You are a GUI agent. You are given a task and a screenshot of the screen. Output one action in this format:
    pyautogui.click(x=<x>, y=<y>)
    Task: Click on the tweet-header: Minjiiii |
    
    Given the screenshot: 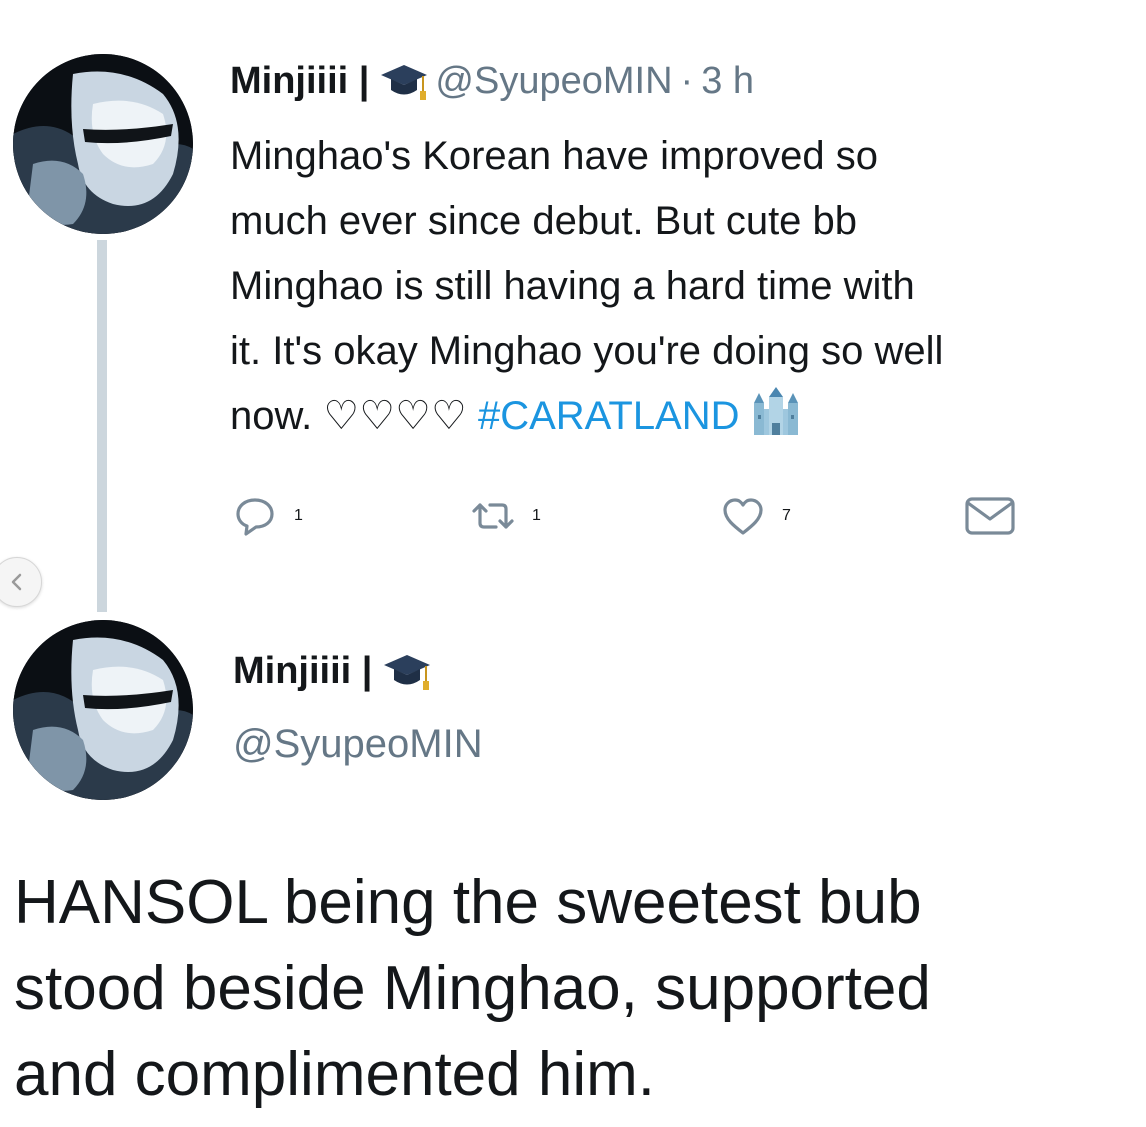 What is the action you would take?
    pyautogui.click(x=335, y=671)
    